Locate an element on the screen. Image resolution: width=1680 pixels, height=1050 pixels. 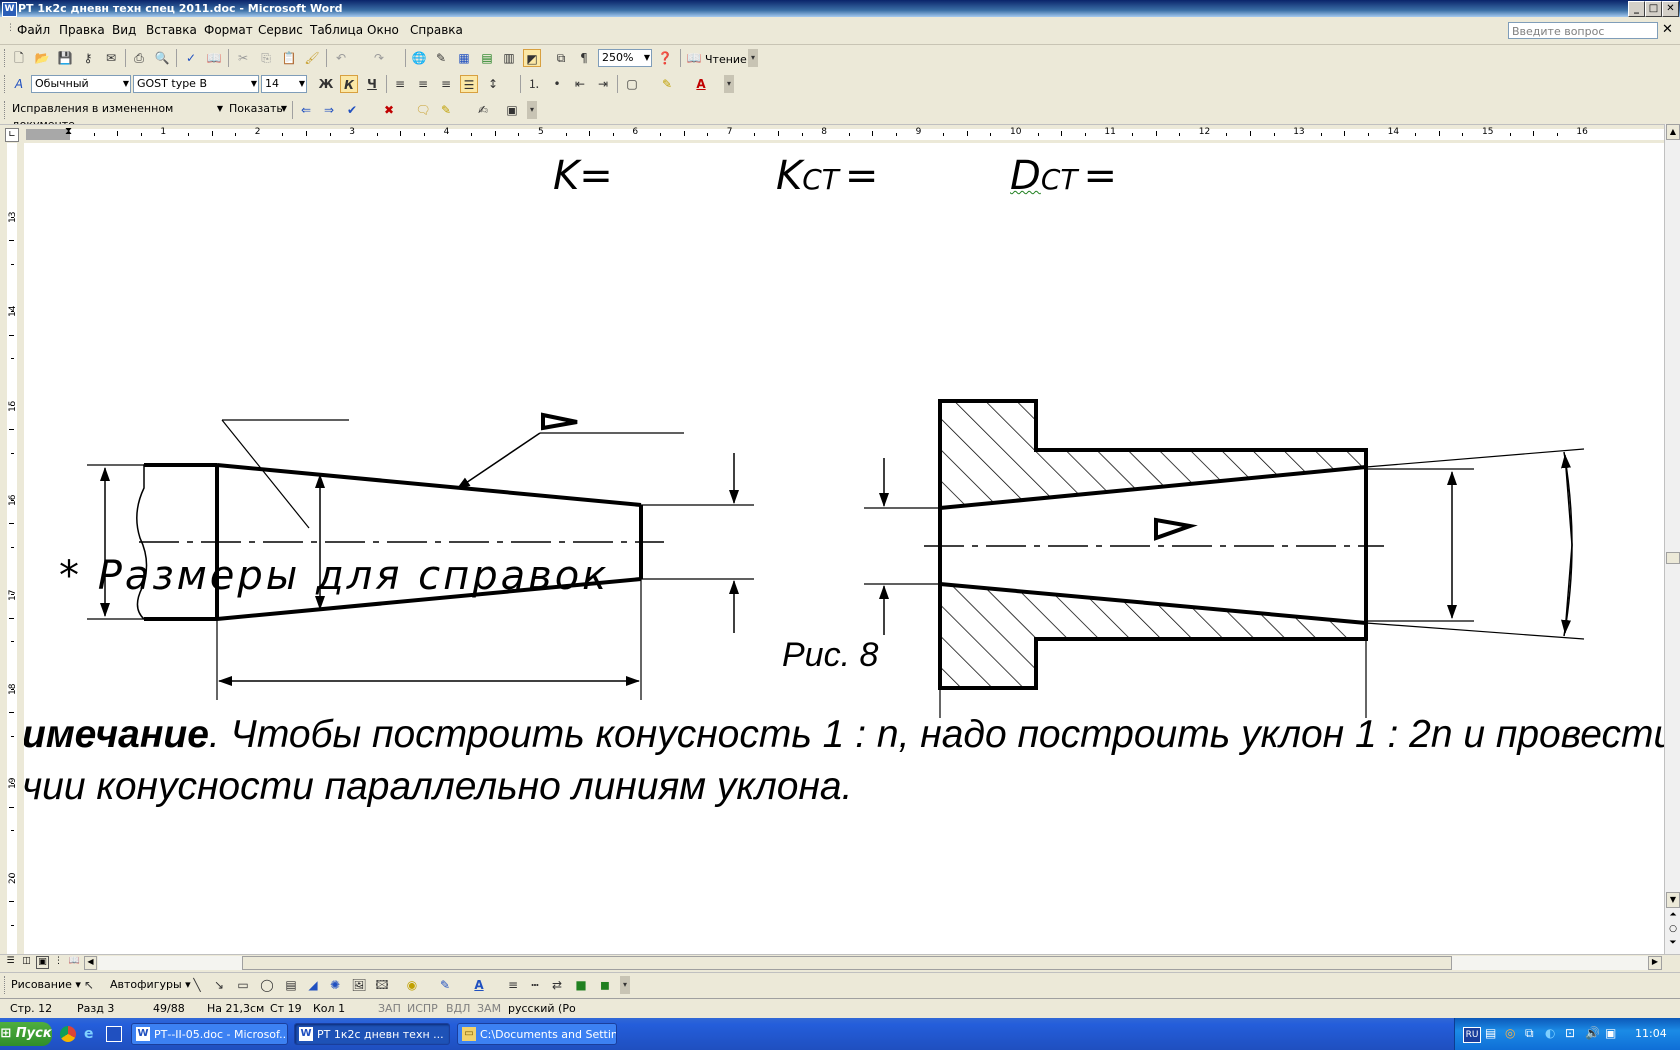
scroll-thumb is located at coordinates (1673, 558).